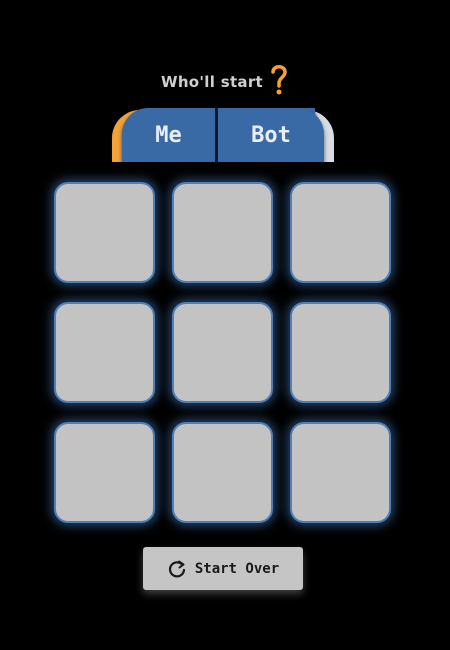 This screenshot has width=450, height=650. I want to click on first-player-chooser: Me Bot, so click(223, 136).